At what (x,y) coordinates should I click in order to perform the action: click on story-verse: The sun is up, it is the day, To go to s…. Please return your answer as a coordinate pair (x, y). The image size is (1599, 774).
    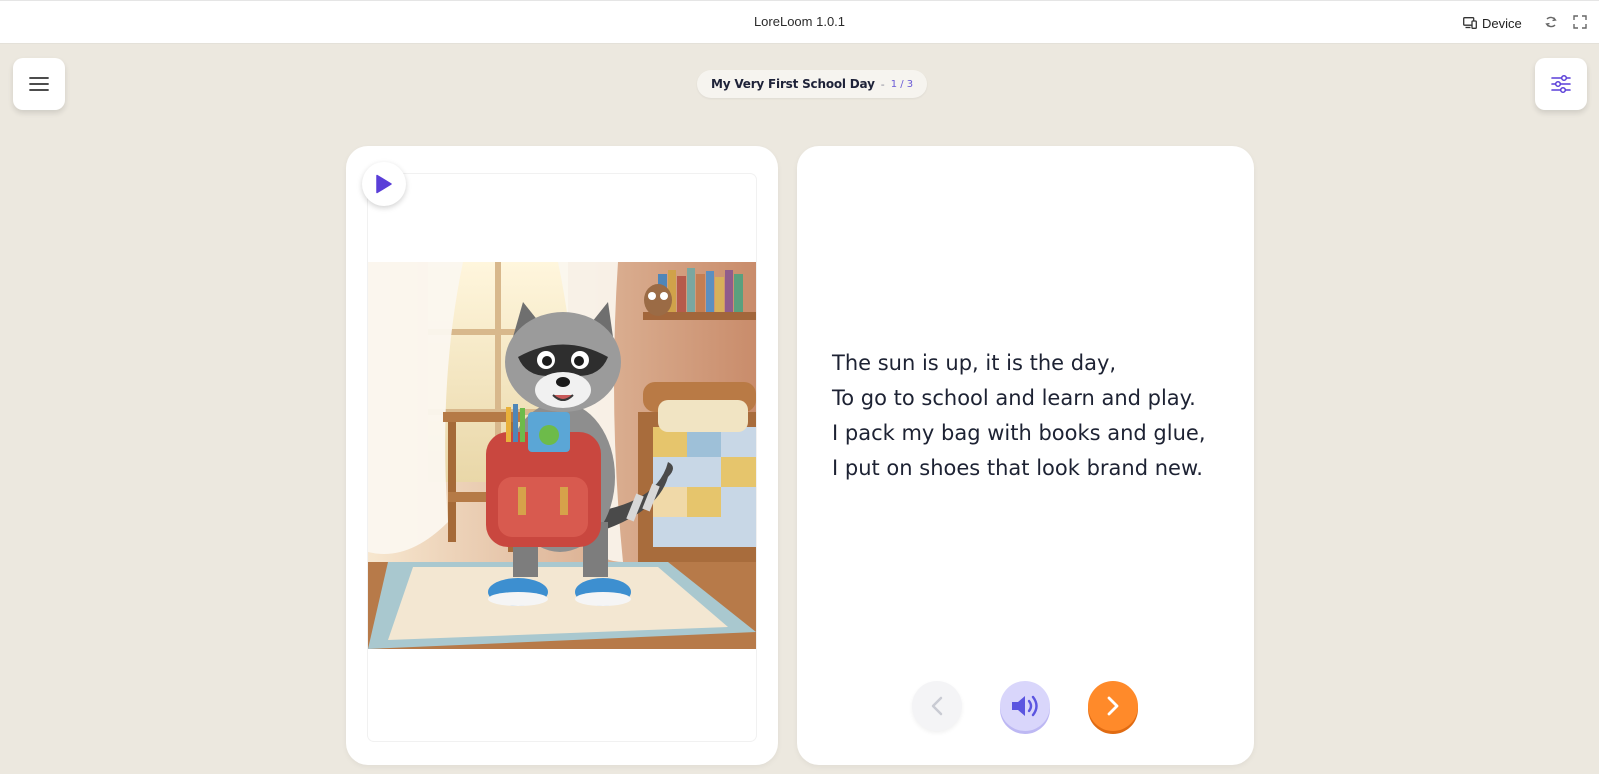
    Looking at the image, I should click on (1032, 416).